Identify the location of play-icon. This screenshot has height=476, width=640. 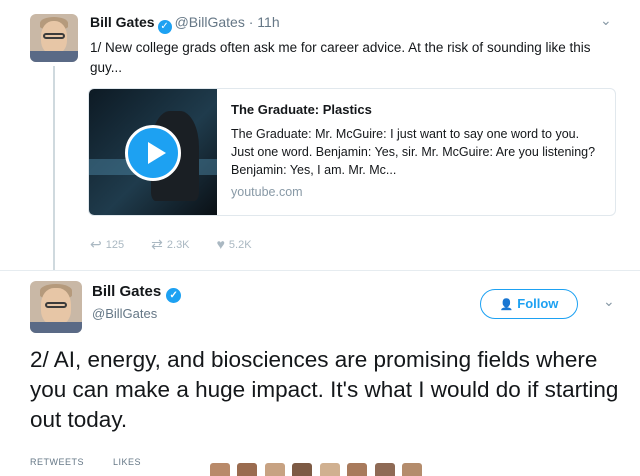
(153, 153).